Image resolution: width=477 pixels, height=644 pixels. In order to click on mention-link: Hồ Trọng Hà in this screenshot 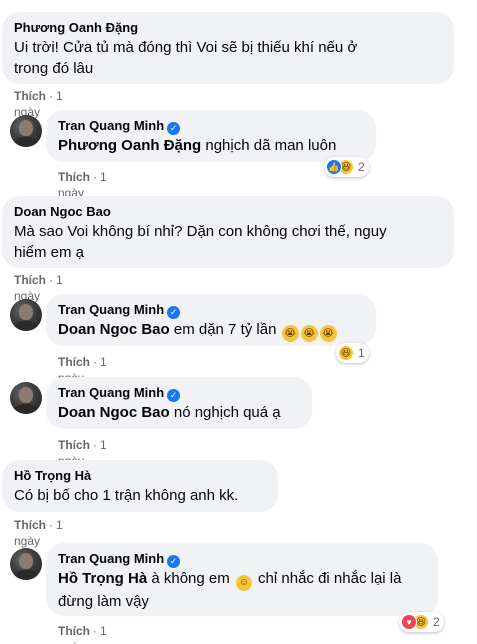, I will do `click(102, 578)`.